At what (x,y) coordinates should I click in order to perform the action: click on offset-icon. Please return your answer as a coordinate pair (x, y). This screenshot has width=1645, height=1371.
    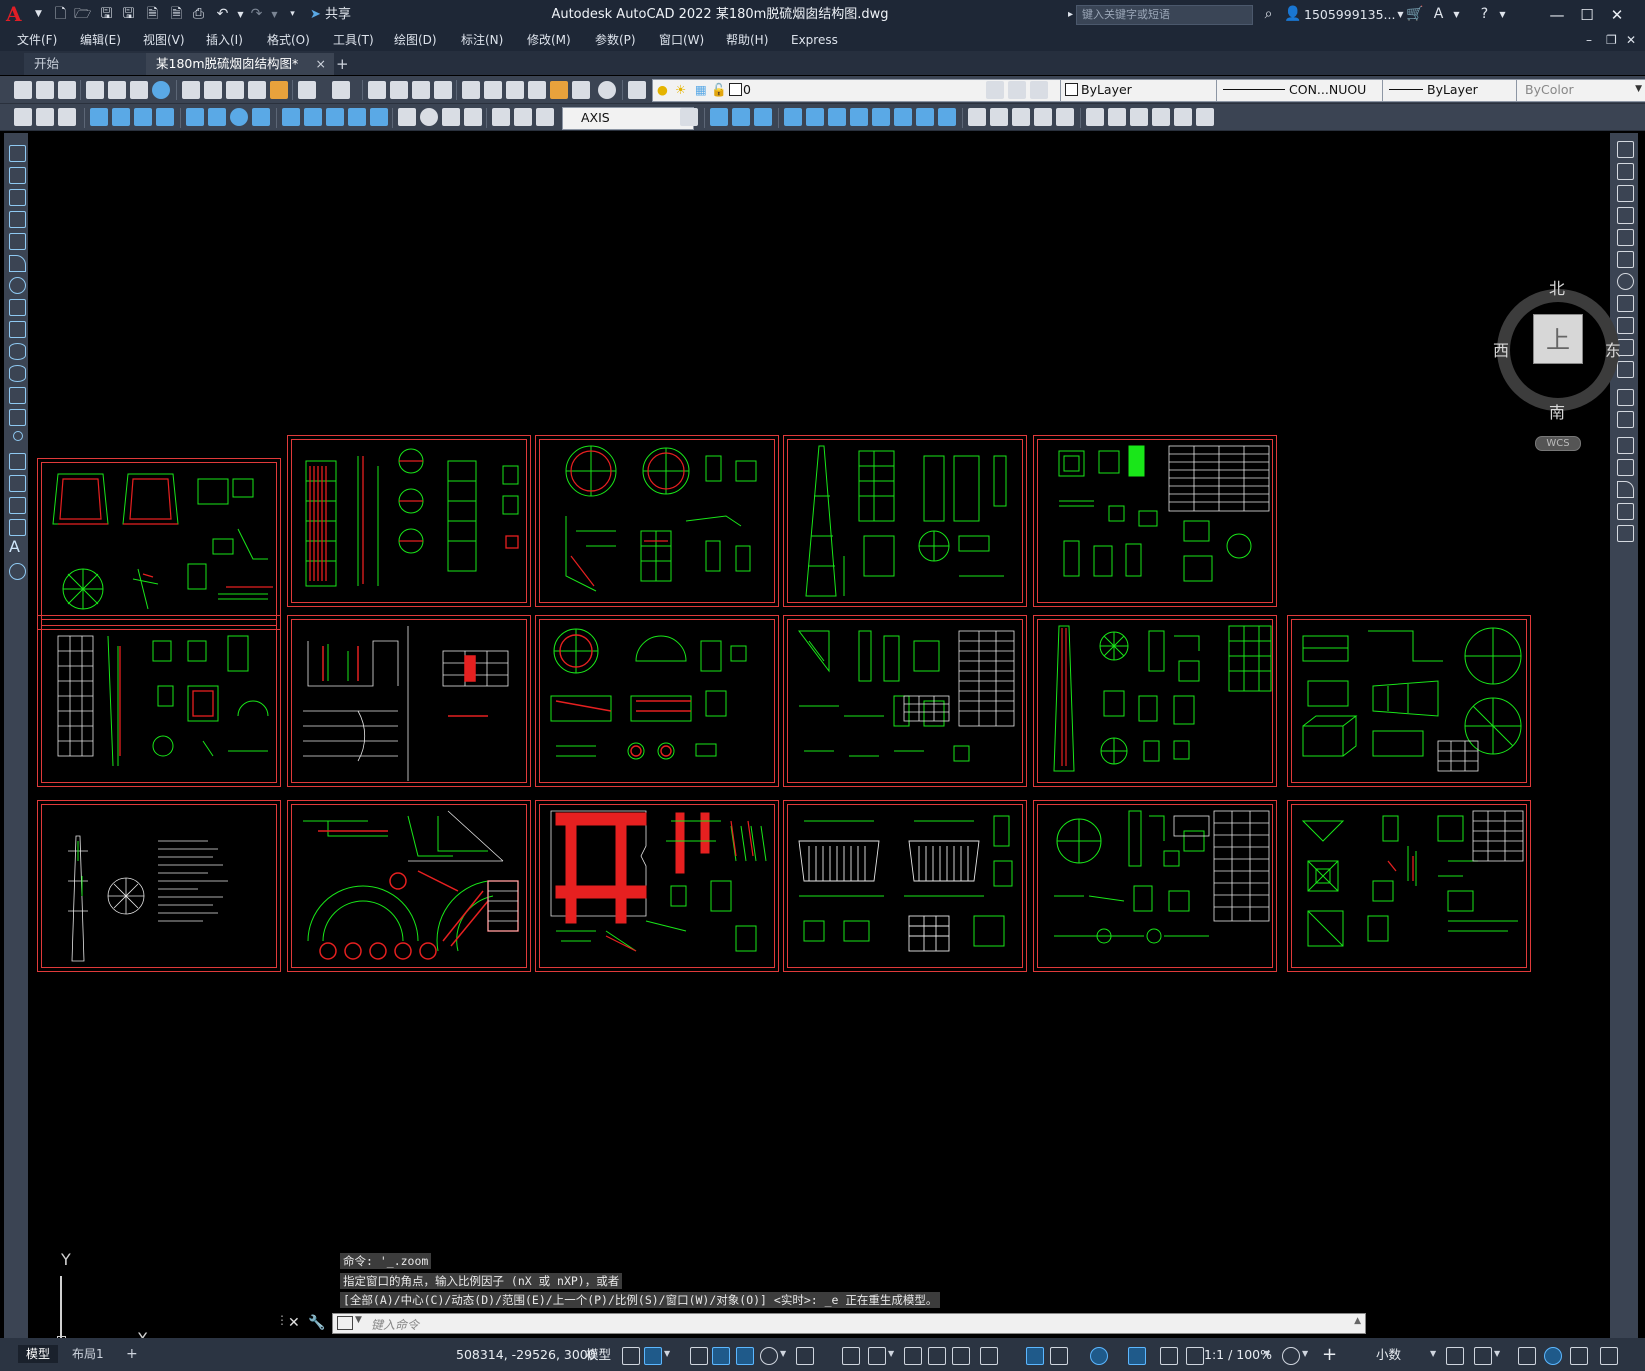
    Looking at the image, I should click on (793, 117).